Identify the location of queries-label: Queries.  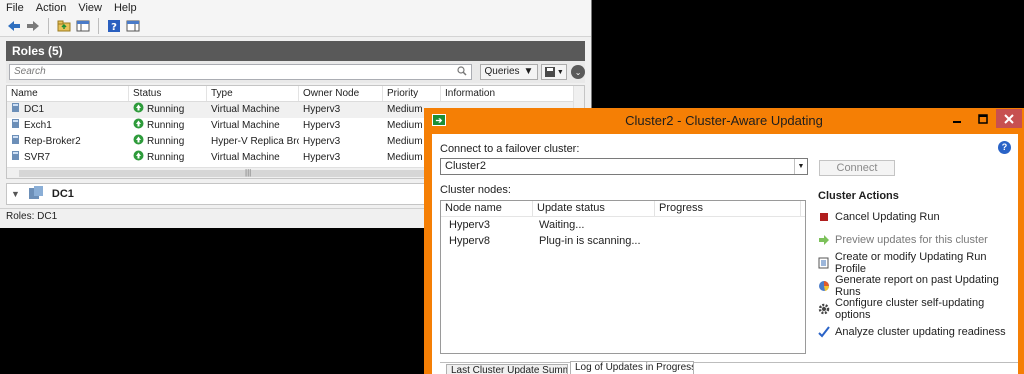
(502, 71).